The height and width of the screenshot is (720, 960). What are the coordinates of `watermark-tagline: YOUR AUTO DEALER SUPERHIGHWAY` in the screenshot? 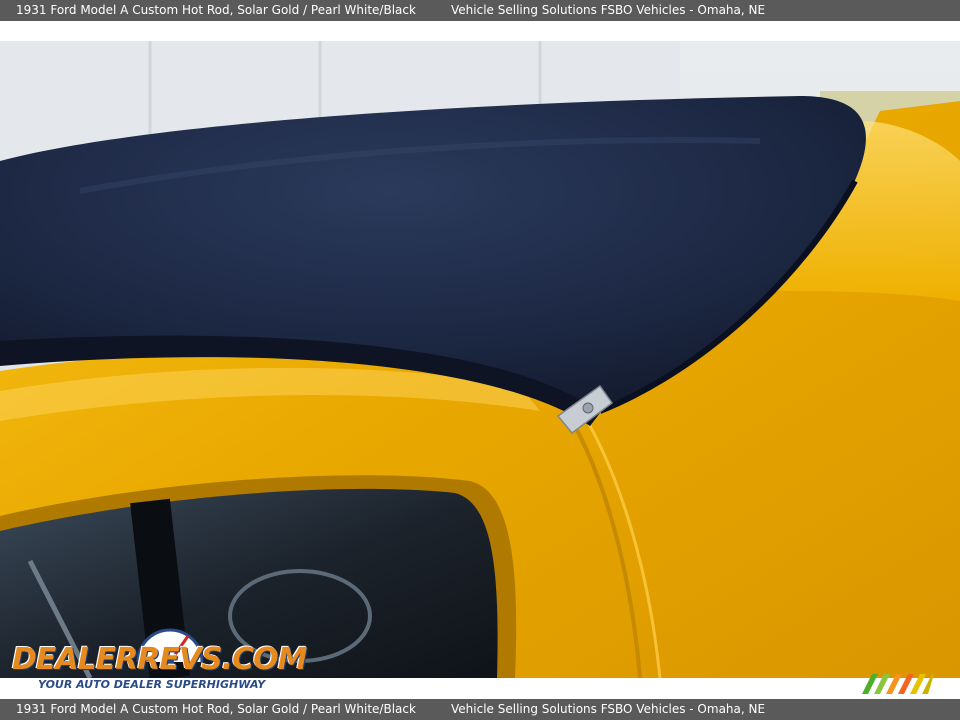 It's located at (152, 684).